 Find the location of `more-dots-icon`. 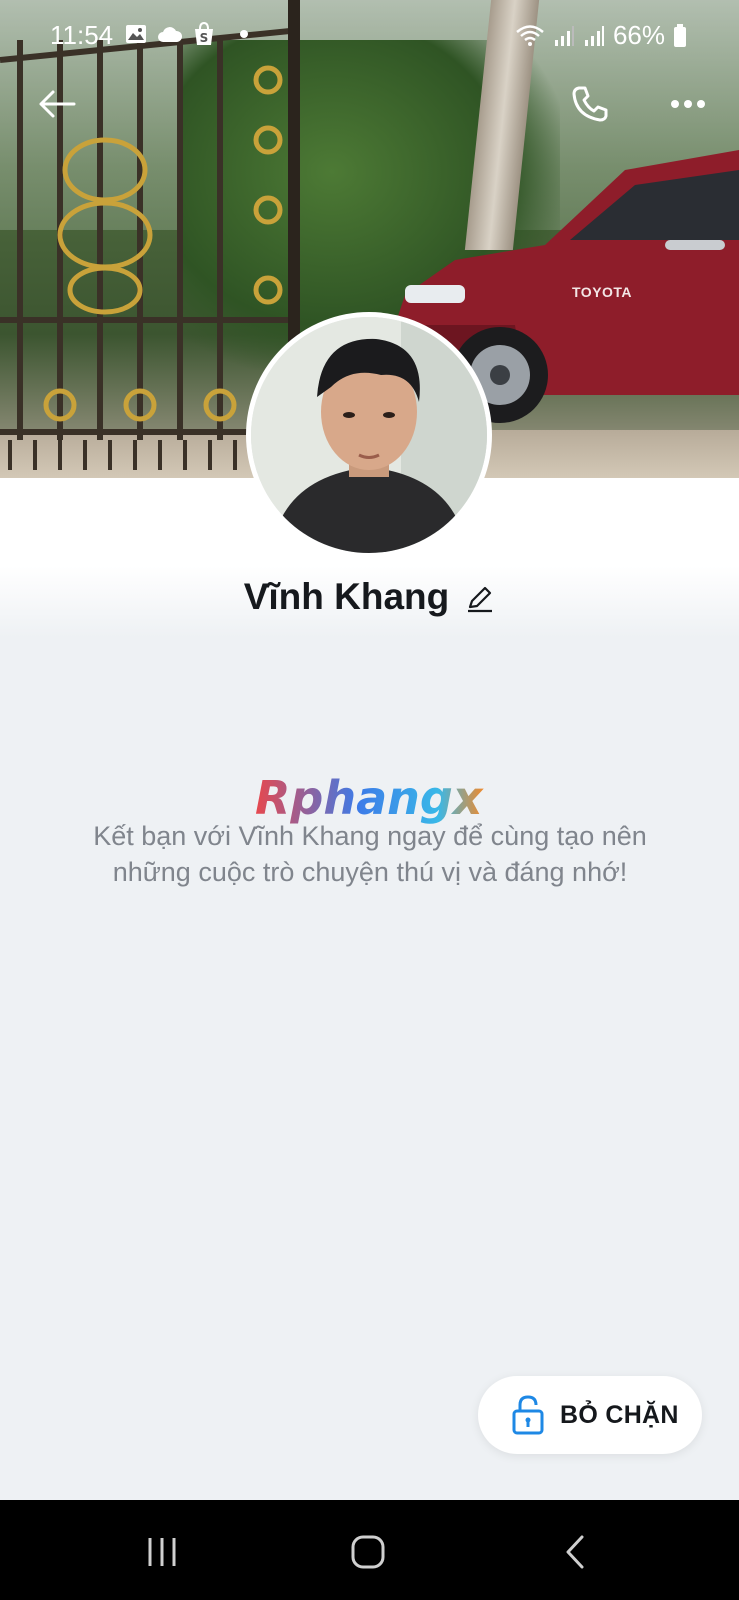

more-dots-icon is located at coordinates (688, 104).